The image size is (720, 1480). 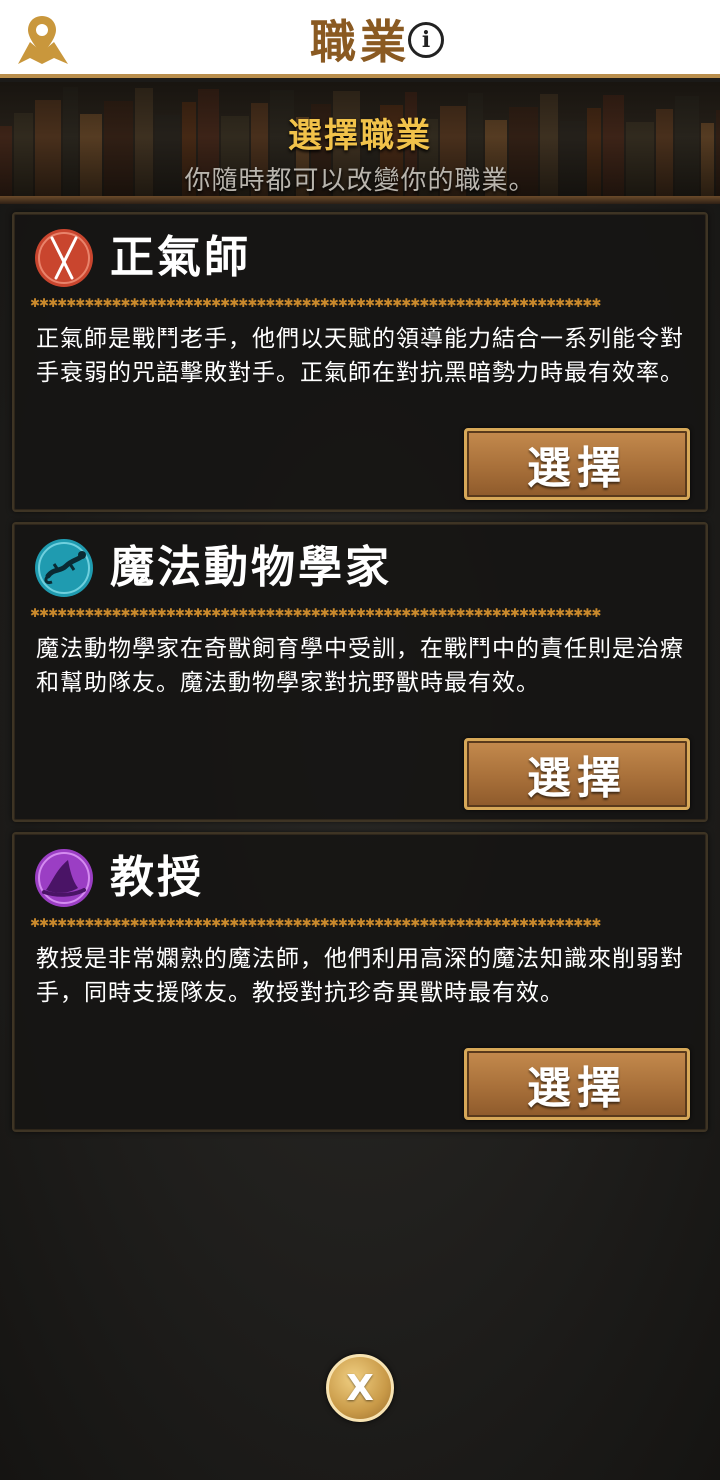 What do you see at coordinates (360, 1388) in the screenshot?
I see `close-button: X` at bounding box center [360, 1388].